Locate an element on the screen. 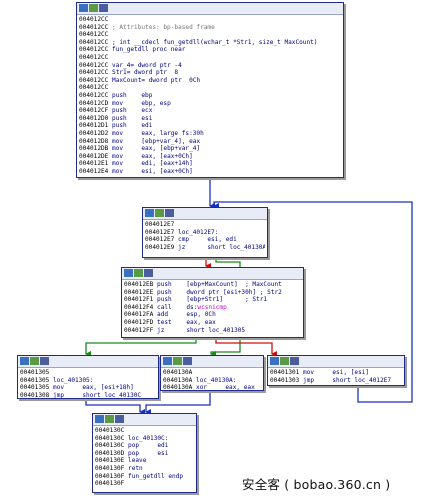 Image resolution: width=423 pixels, height=501 pixels. code-line: 00401301 mov esi, [esi] is located at coordinates (336, 373).